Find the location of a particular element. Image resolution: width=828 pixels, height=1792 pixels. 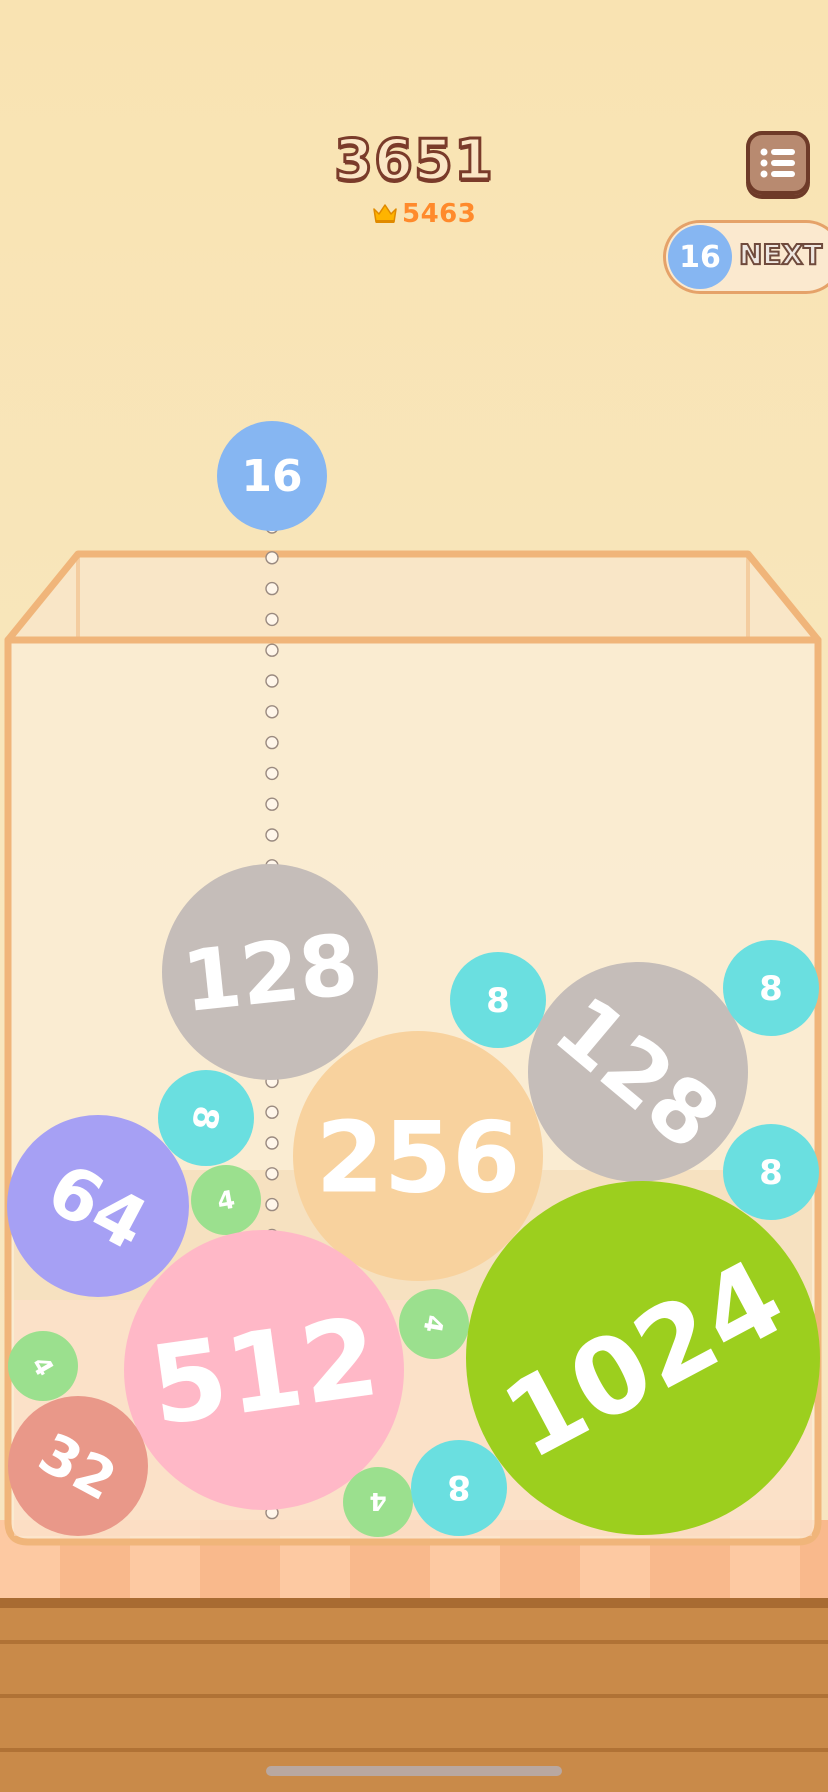

wooden-table is located at coordinates (414, 1695).